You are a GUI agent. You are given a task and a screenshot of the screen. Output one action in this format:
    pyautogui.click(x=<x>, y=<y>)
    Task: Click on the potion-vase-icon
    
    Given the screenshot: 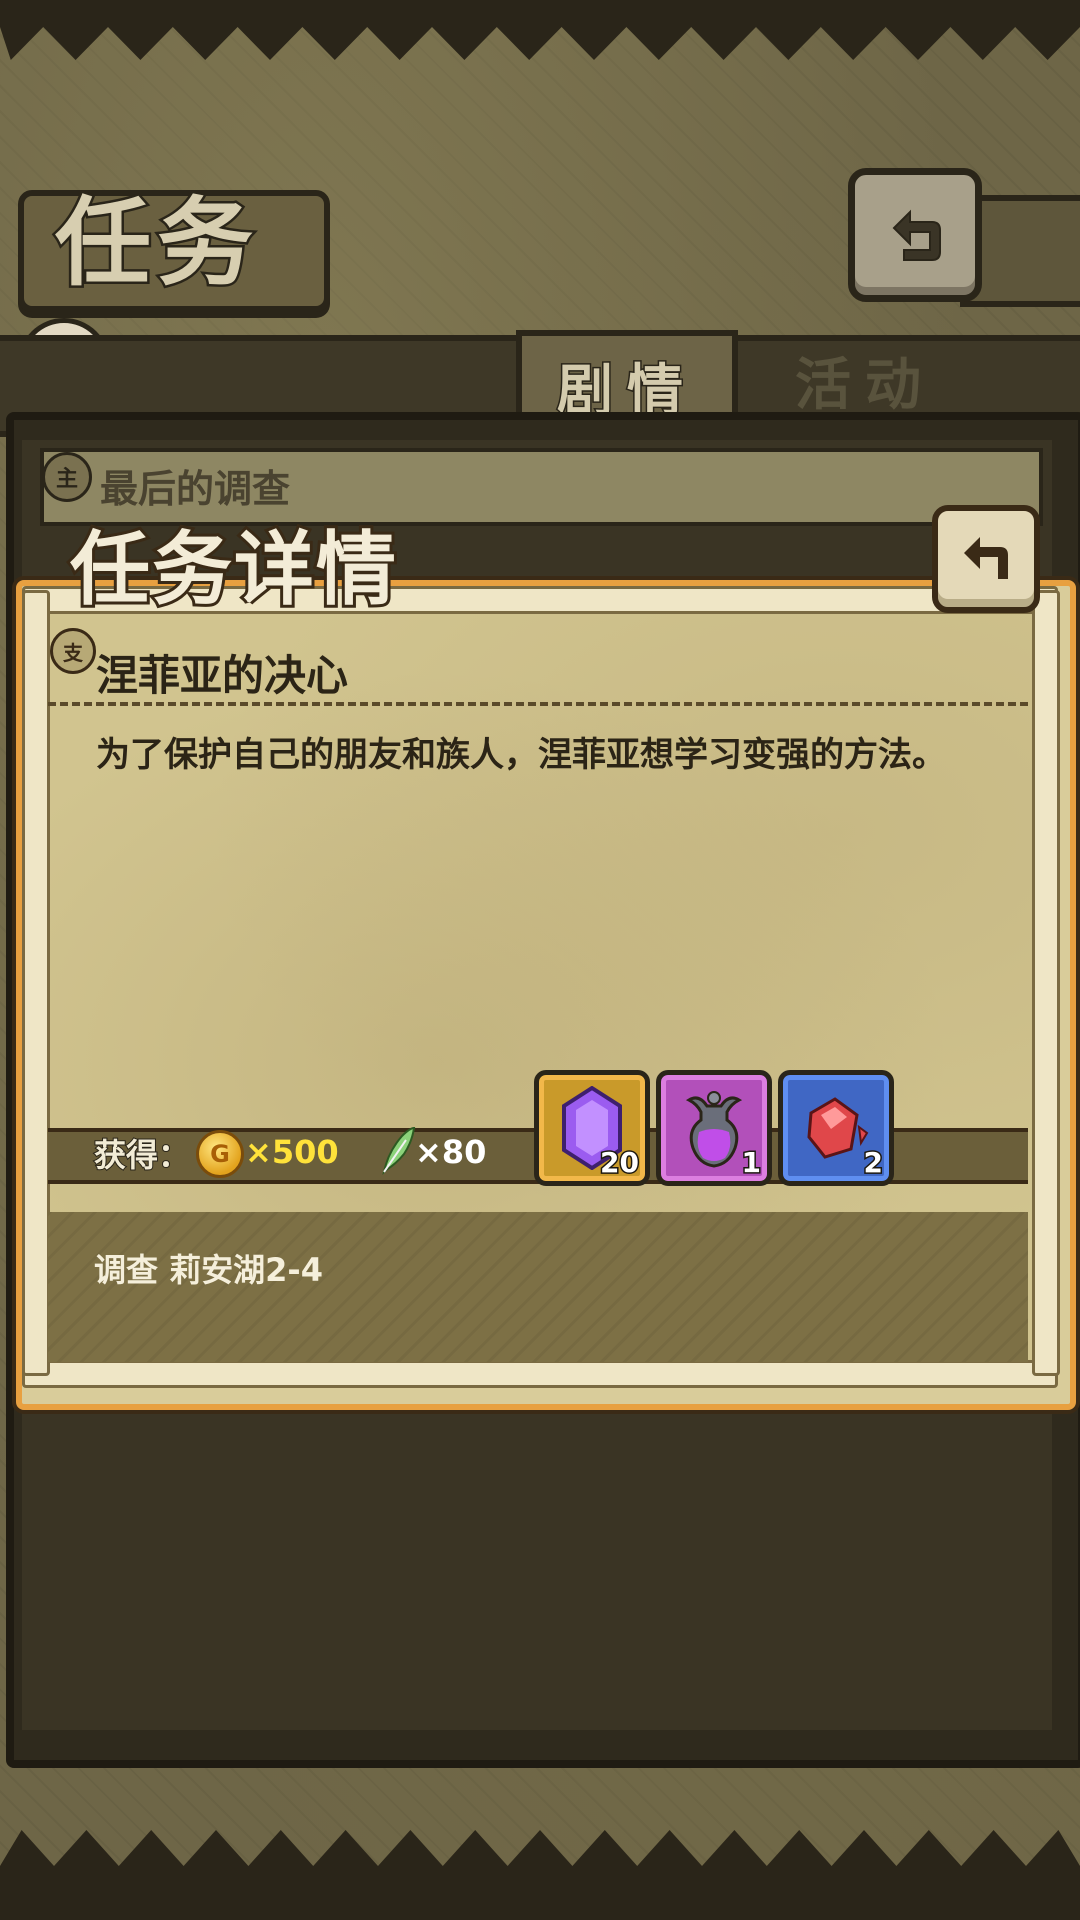 What is the action you would take?
    pyautogui.click(x=714, y=1129)
    